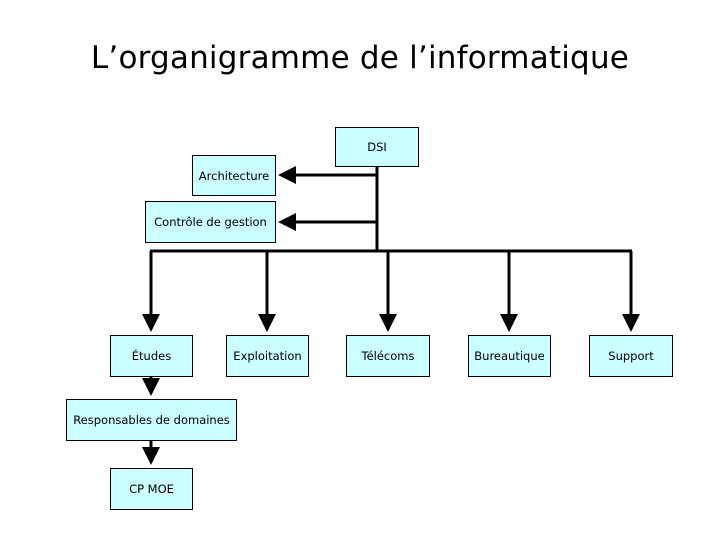  I want to click on node-dsi: DSI, so click(377, 147).